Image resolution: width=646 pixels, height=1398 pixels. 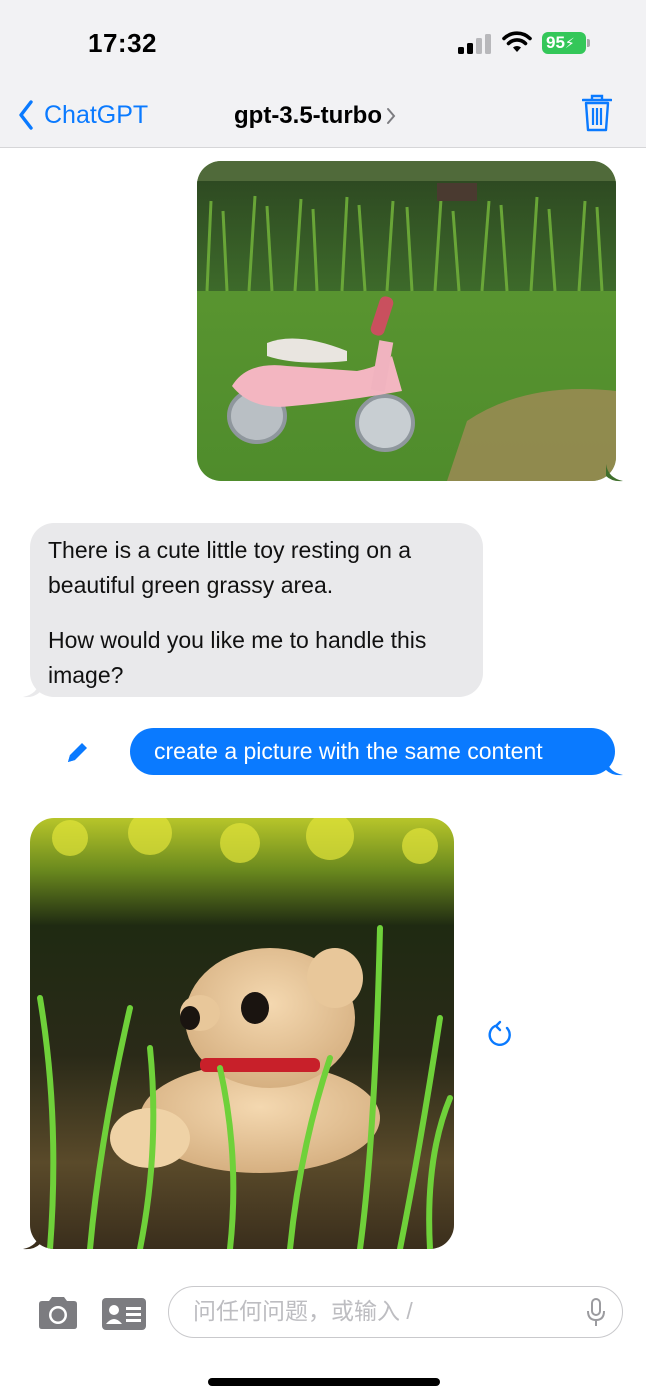 I want to click on regenerate-icon, so click(x=500, y=1034).